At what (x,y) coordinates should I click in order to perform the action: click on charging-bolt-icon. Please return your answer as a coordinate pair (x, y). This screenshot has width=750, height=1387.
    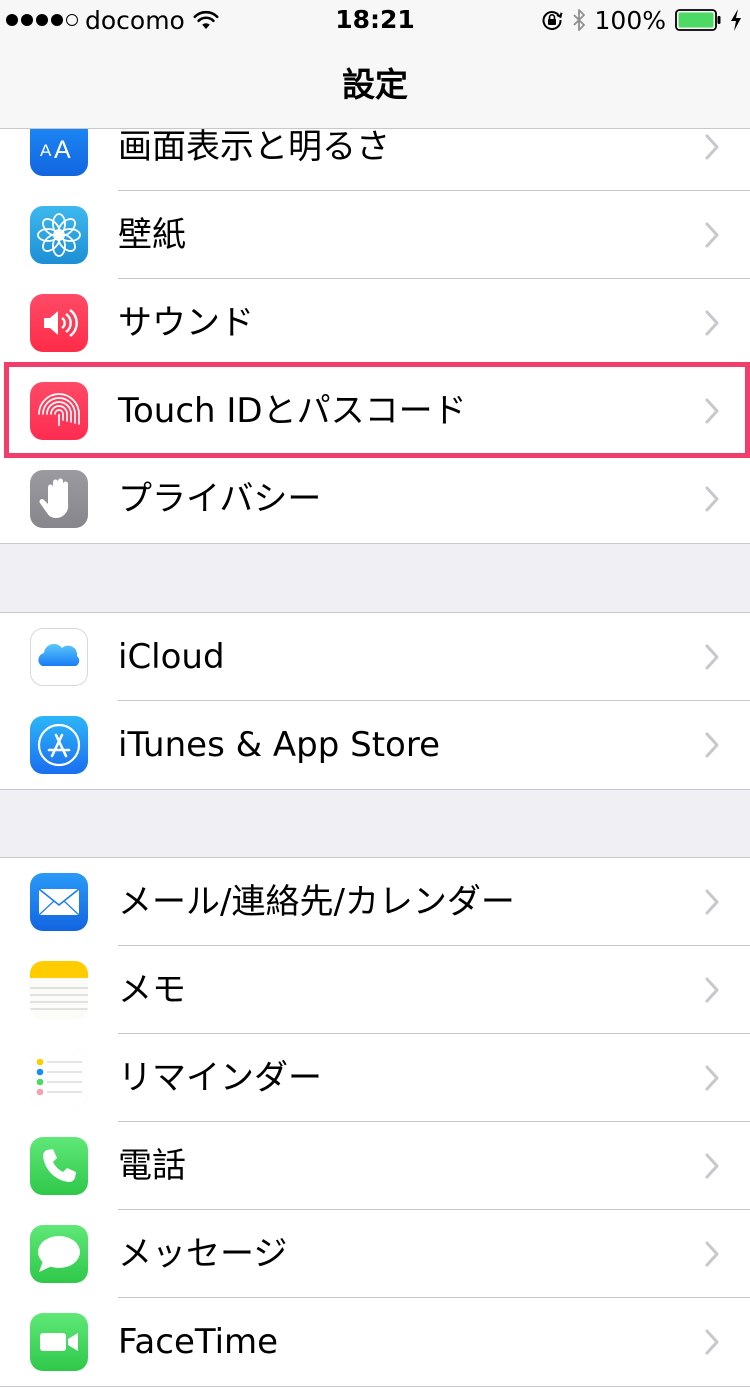
    Looking at the image, I should click on (736, 20).